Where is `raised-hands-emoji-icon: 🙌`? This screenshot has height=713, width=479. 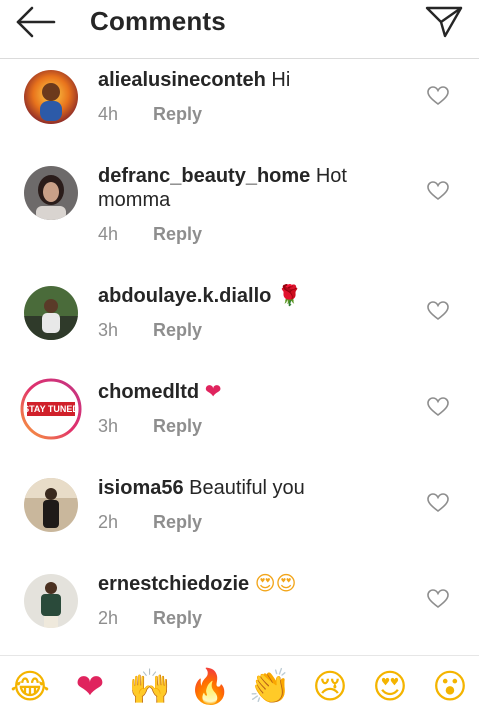 raised-hands-emoji-icon: 🙌 is located at coordinates (150, 687).